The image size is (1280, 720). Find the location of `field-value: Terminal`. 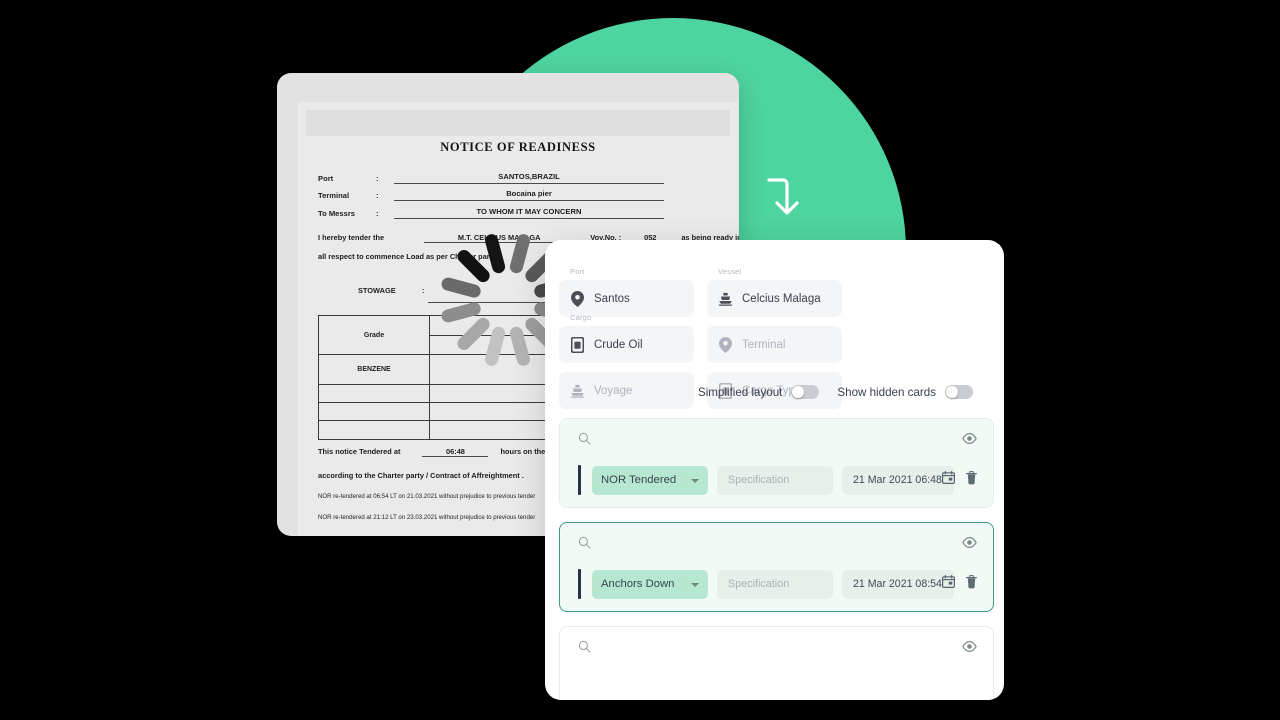

field-value: Terminal is located at coordinates (764, 344).